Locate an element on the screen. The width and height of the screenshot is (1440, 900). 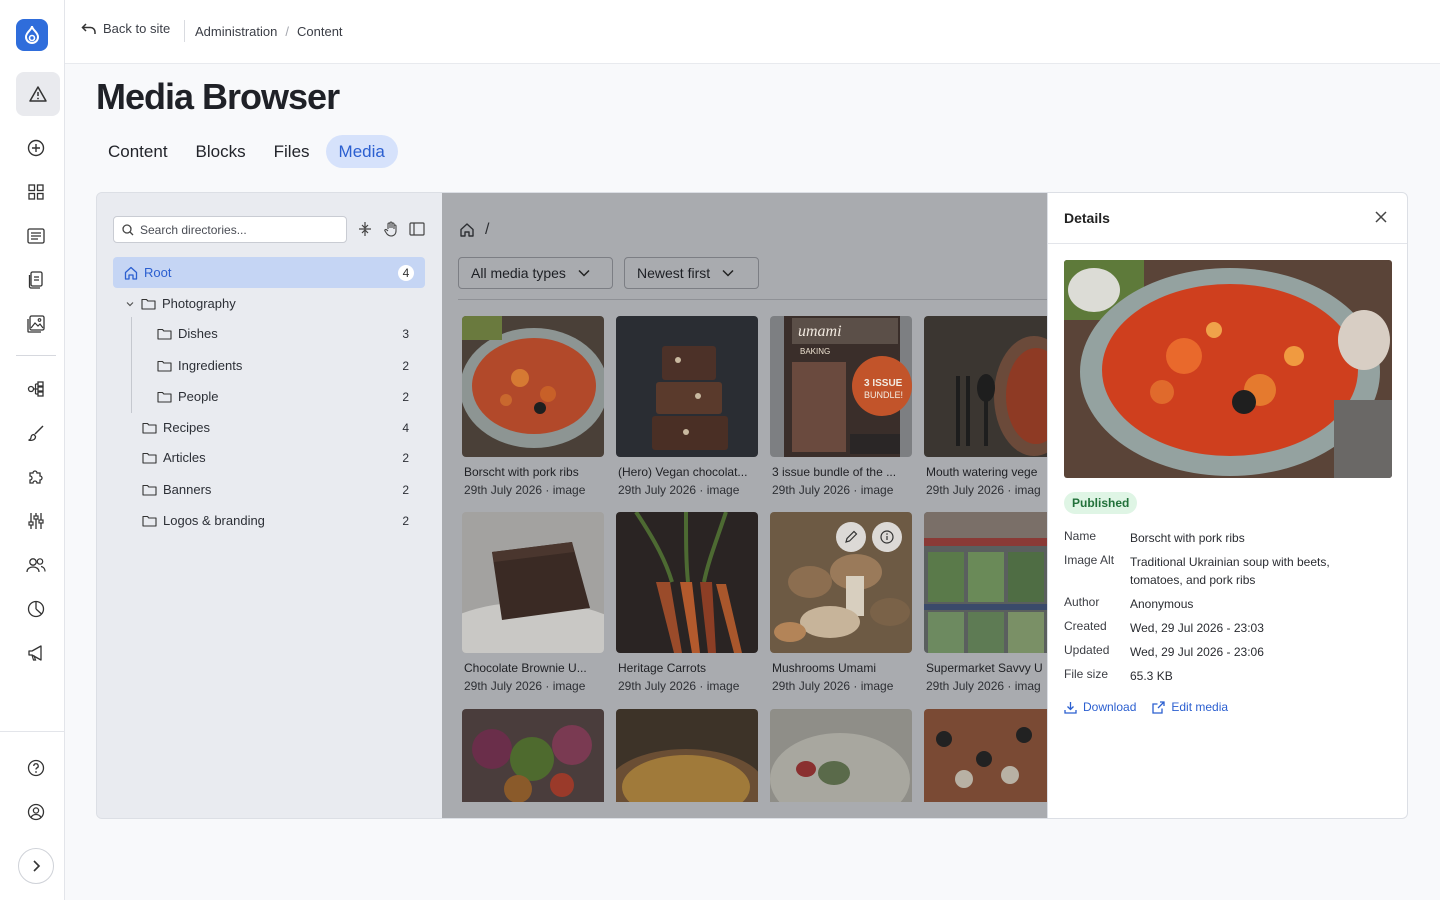
tree-item-label: Root is located at coordinates (158, 272).